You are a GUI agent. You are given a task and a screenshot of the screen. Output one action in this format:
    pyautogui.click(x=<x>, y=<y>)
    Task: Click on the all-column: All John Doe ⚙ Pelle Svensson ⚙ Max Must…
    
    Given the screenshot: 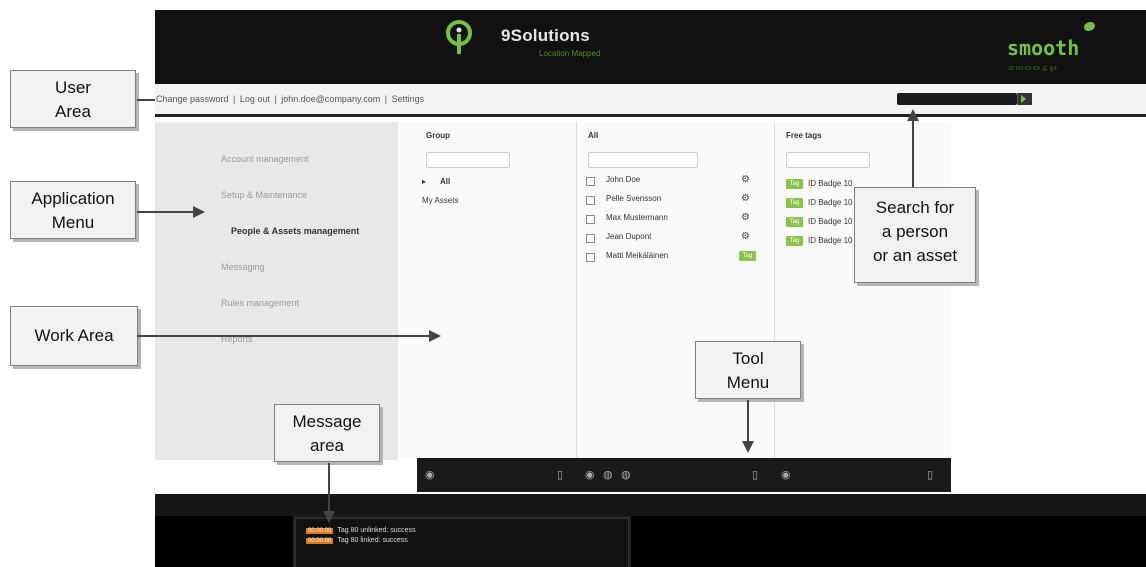 What is the action you would take?
    pyautogui.click(x=676, y=290)
    